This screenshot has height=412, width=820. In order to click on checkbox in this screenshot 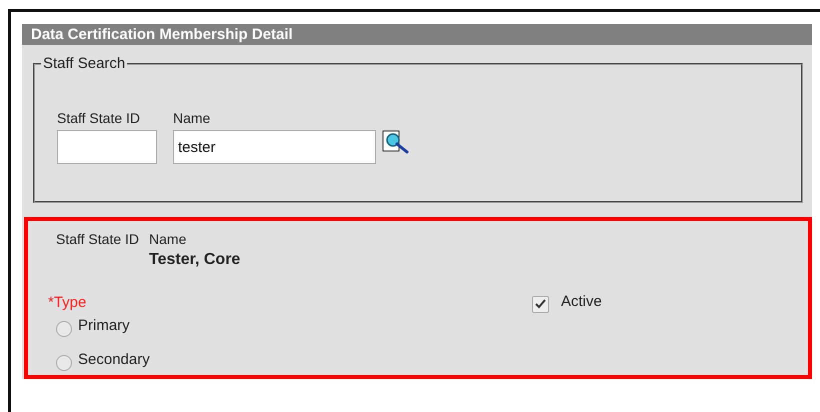, I will do `click(540, 304)`.